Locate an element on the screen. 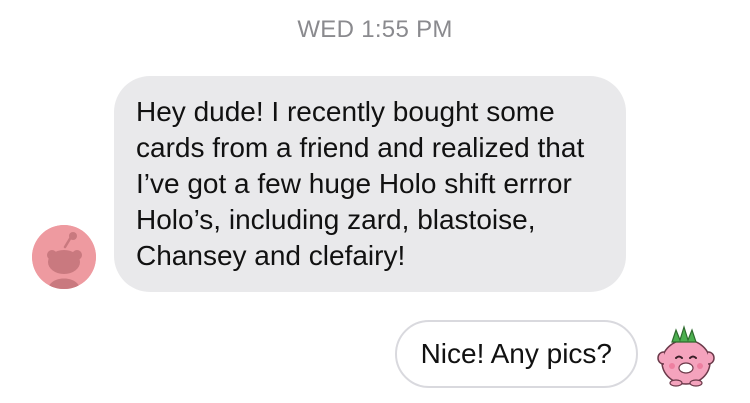  pink-monster-avatar-graphic is located at coordinates (686, 355).